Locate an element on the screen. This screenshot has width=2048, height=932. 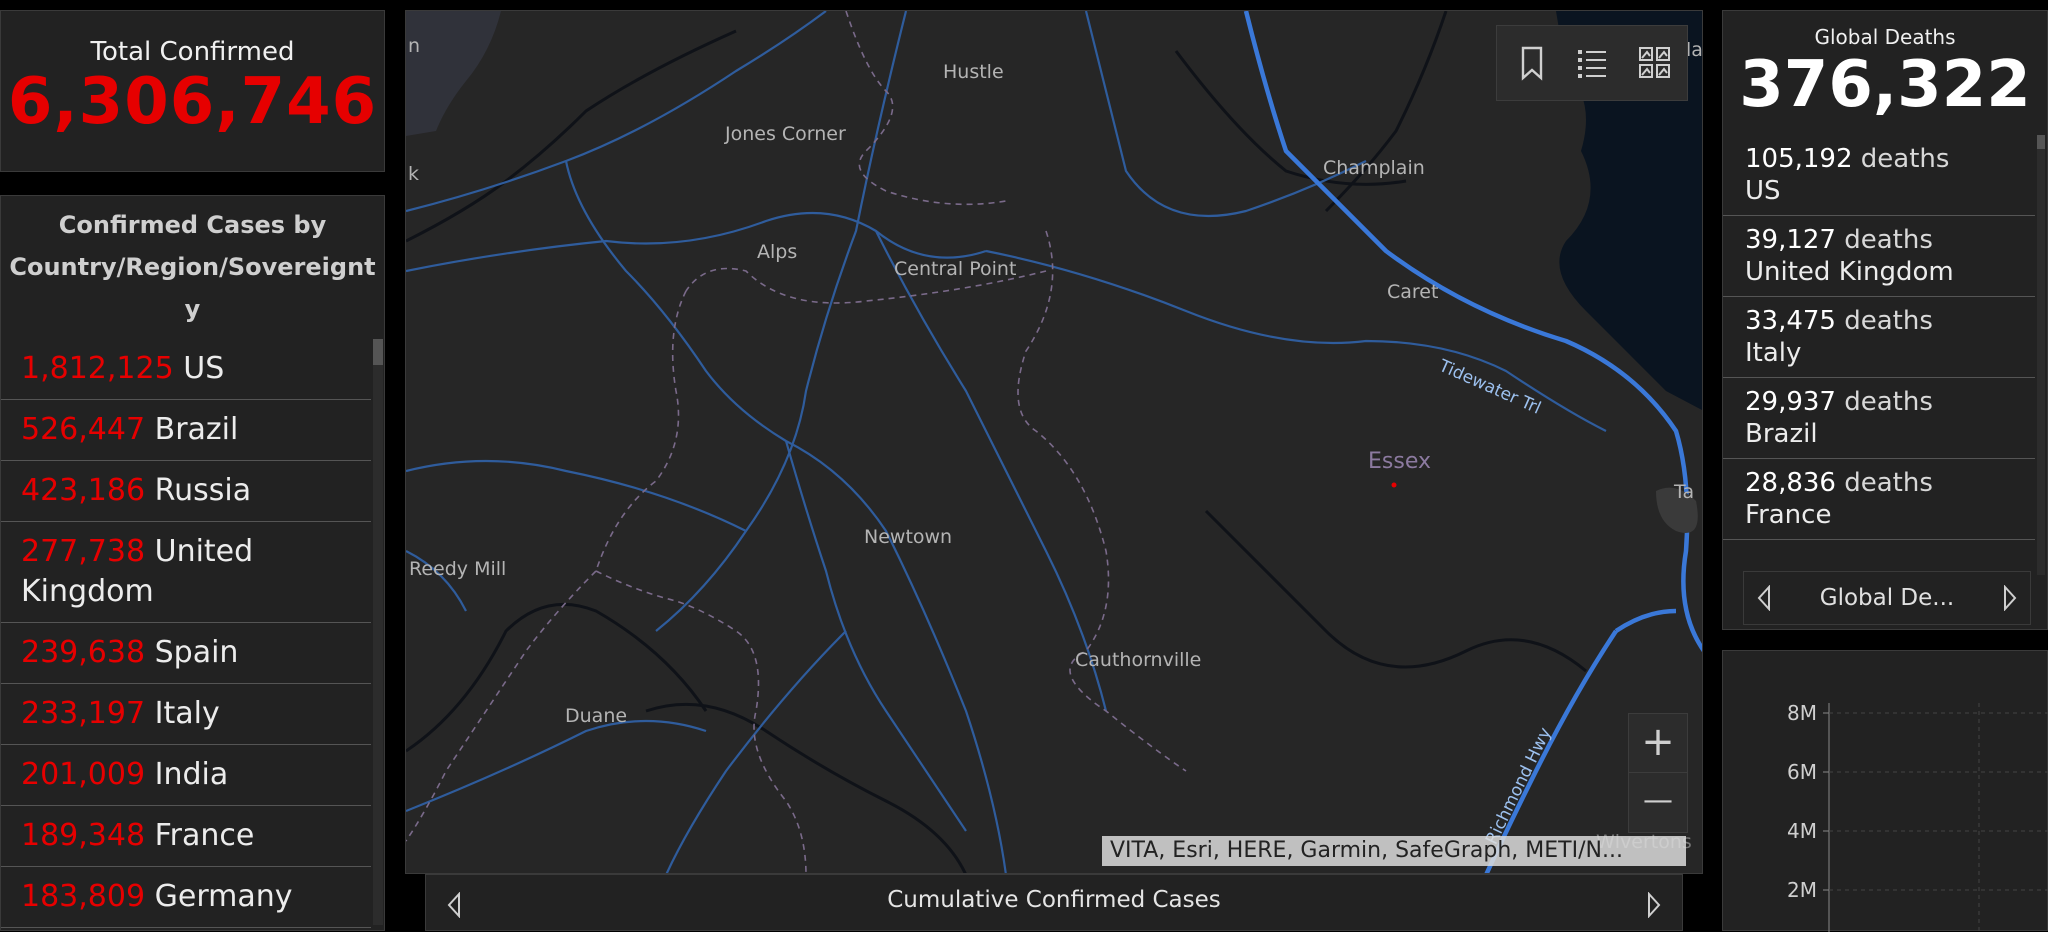
list-item: 423,186 Russia is located at coordinates (186, 491).